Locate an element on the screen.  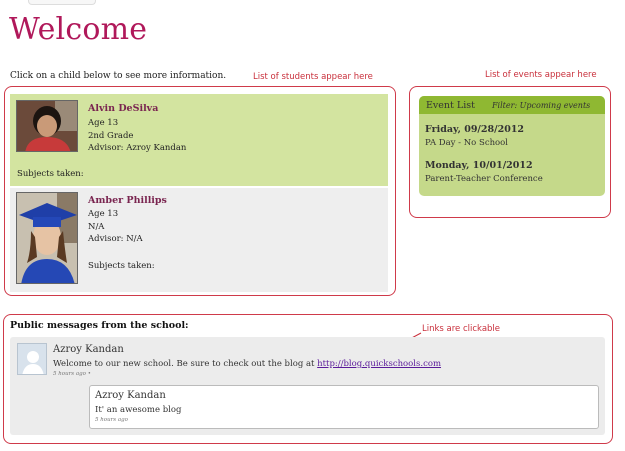
reply-text: It' an awesome blog is located at coordinates (138, 410).